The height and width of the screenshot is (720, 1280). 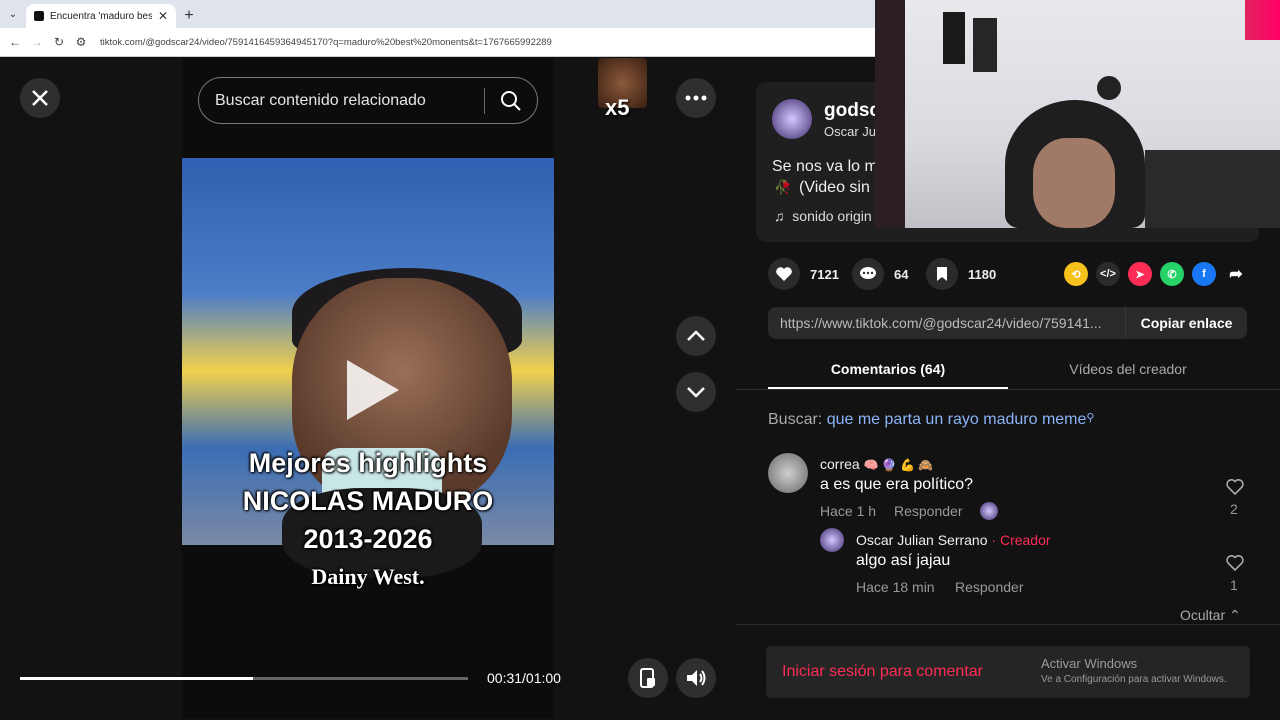 I want to click on tab-comments: Comentarios (64), so click(x=888, y=369).